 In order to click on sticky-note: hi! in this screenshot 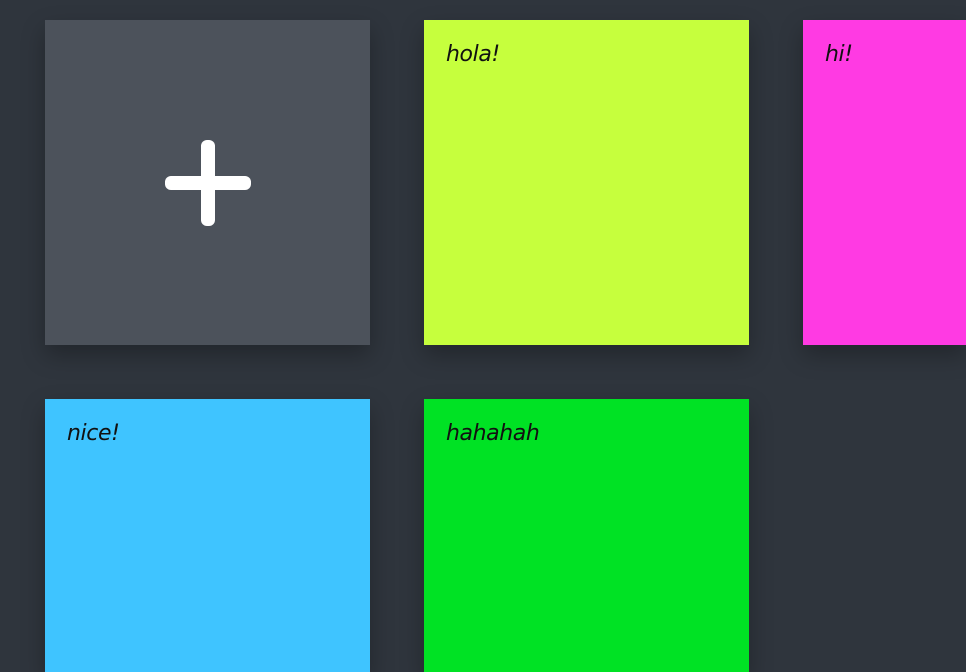, I will do `click(884, 182)`.